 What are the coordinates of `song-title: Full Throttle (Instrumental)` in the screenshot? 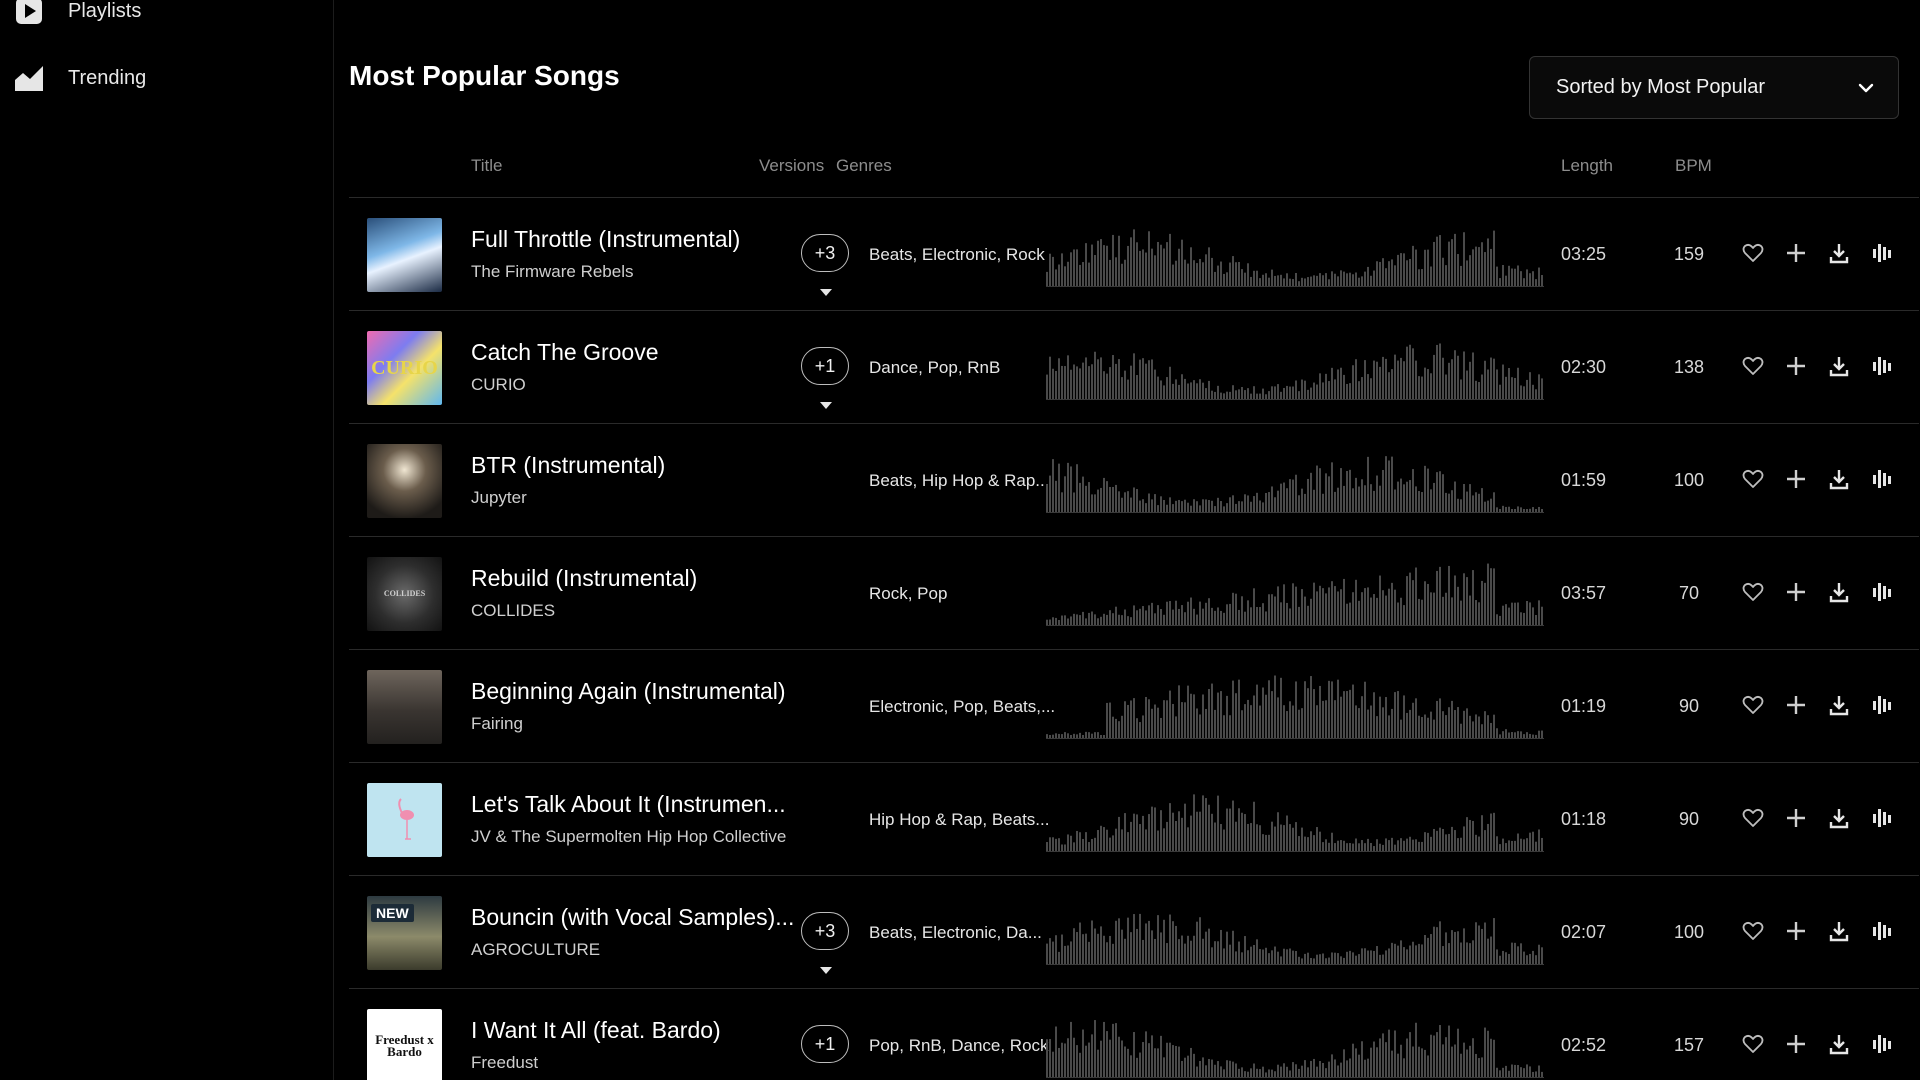 It's located at (605, 239).